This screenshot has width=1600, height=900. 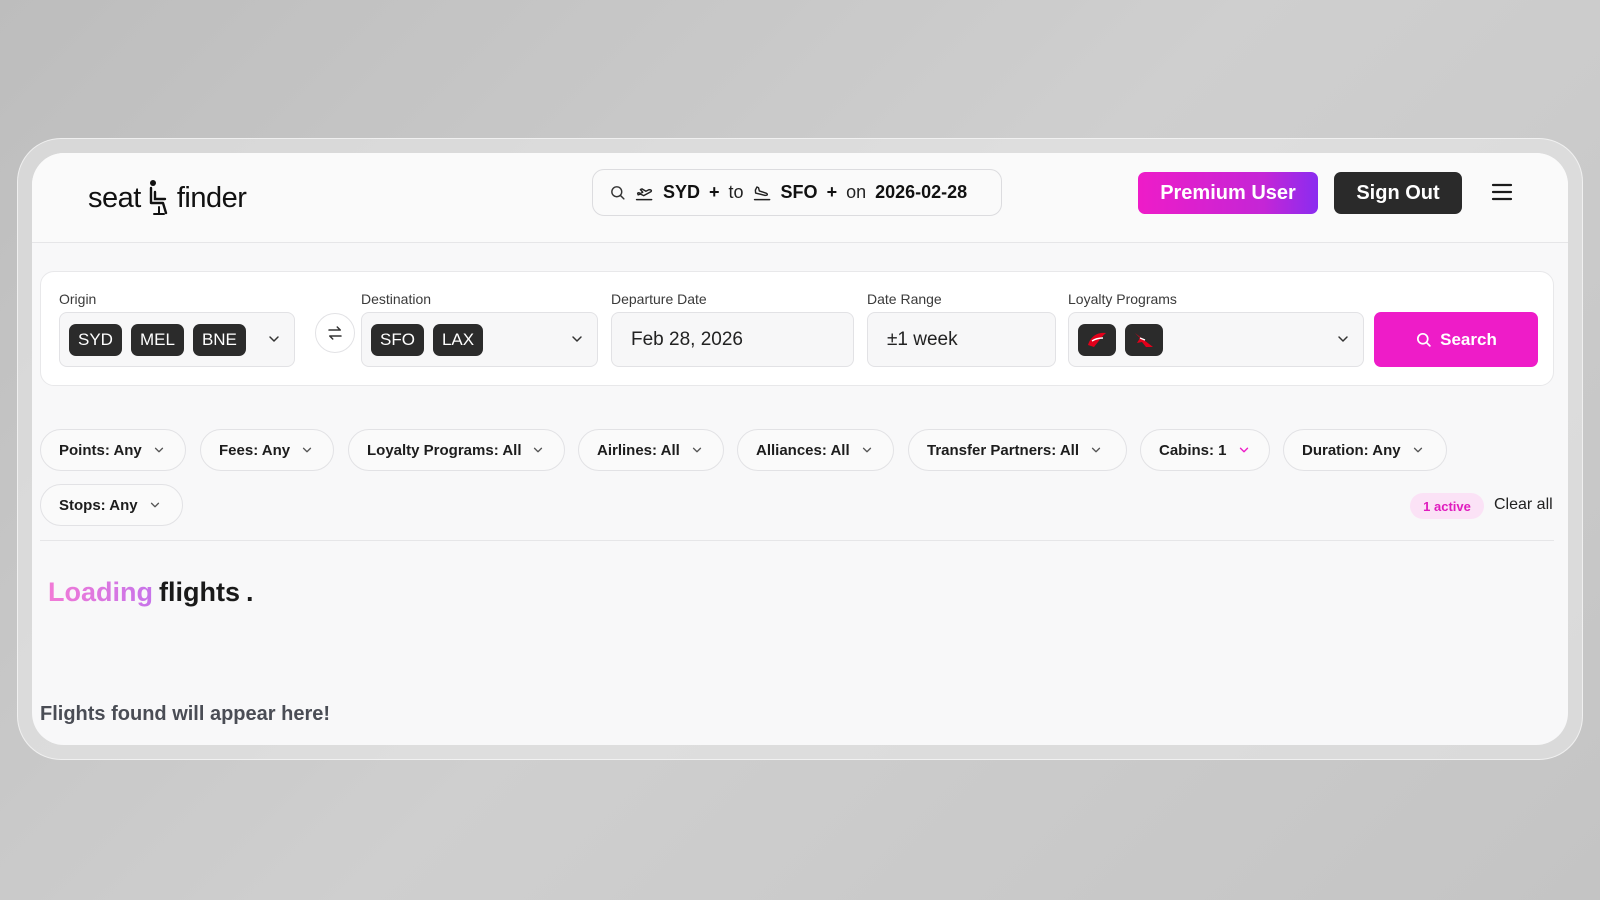 I want to click on hamburger-menu-icon, so click(x=1502, y=192).